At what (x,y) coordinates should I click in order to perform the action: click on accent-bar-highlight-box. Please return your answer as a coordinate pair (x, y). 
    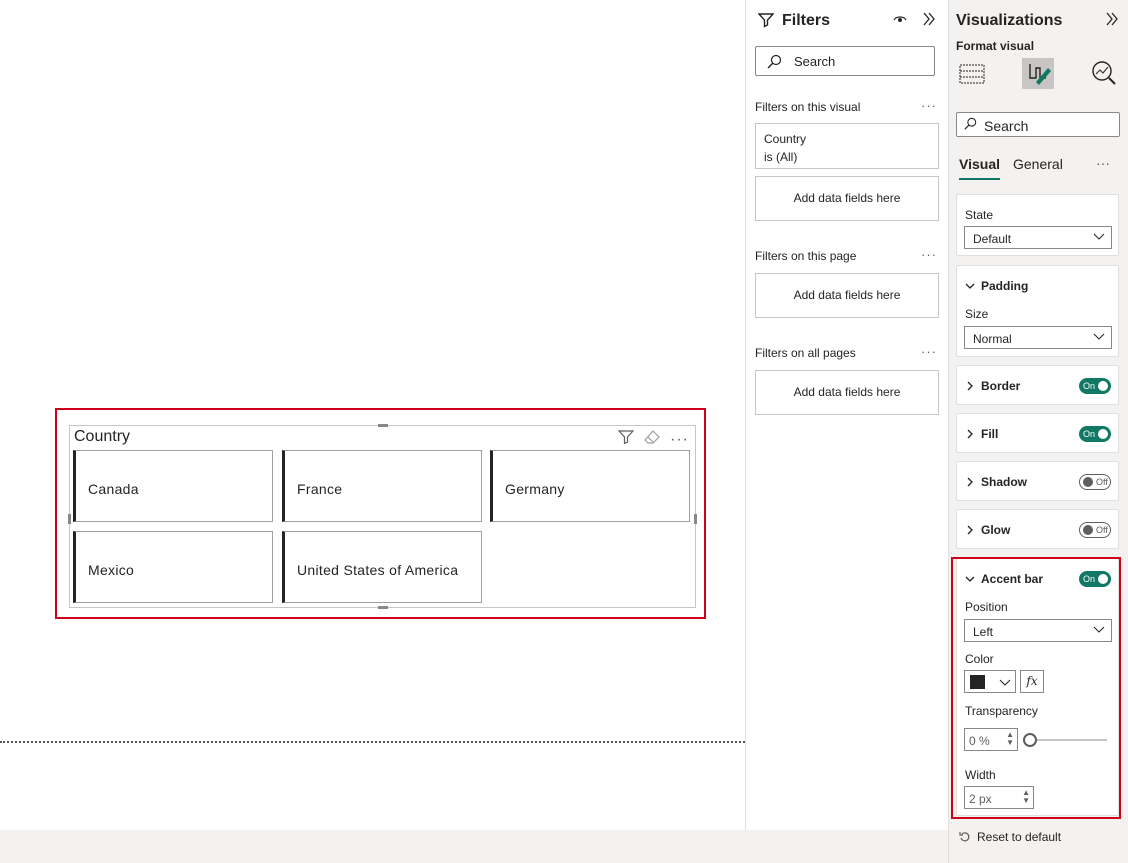
    Looking at the image, I should click on (1036, 688).